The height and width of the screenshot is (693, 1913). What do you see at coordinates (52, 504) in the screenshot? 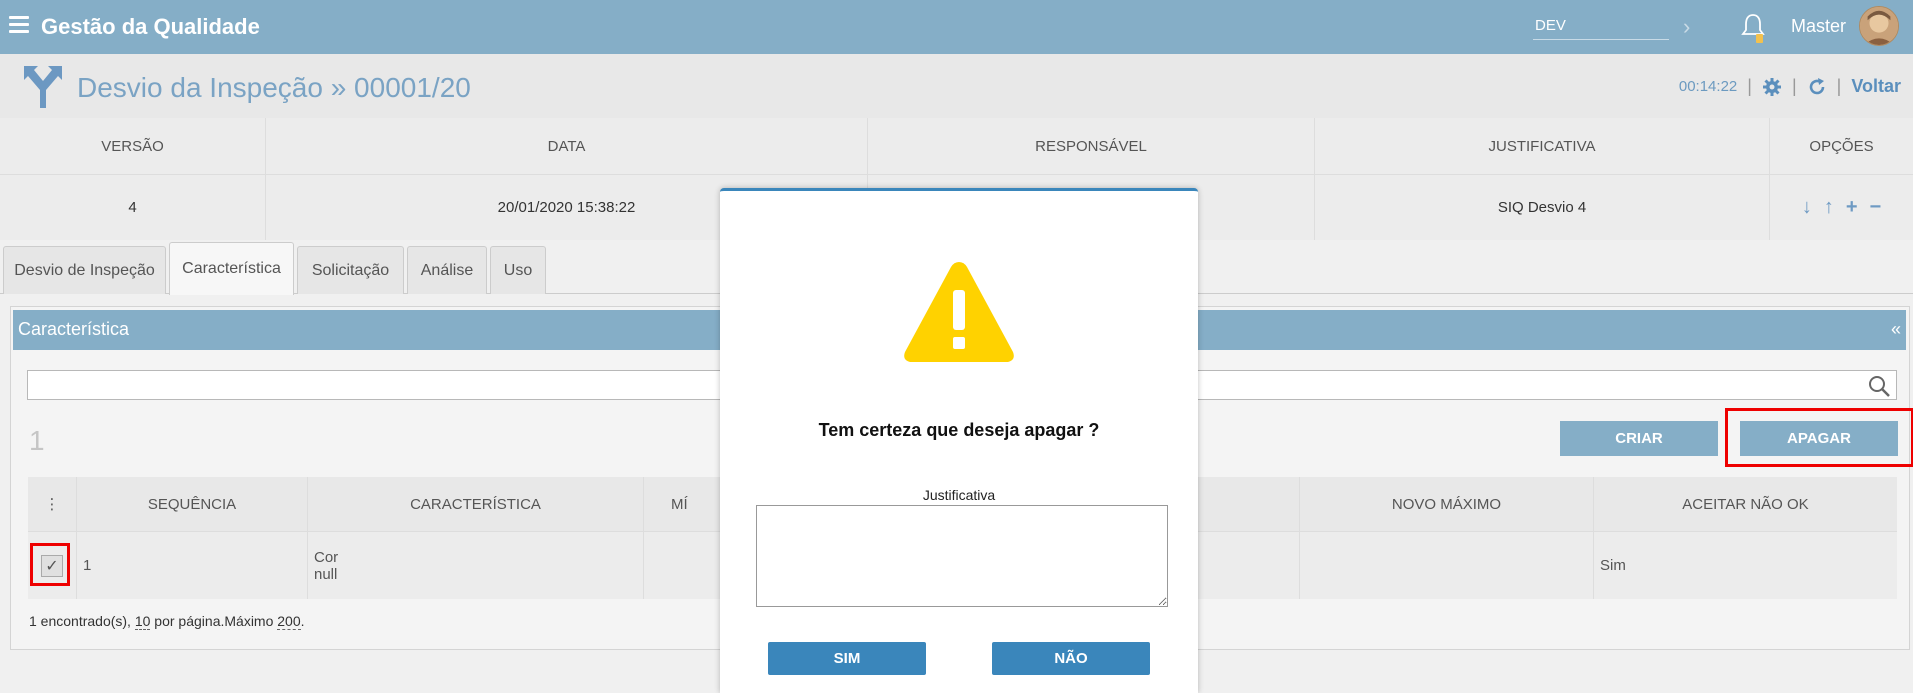
I see `column-menu-icon: ⋮` at bounding box center [52, 504].